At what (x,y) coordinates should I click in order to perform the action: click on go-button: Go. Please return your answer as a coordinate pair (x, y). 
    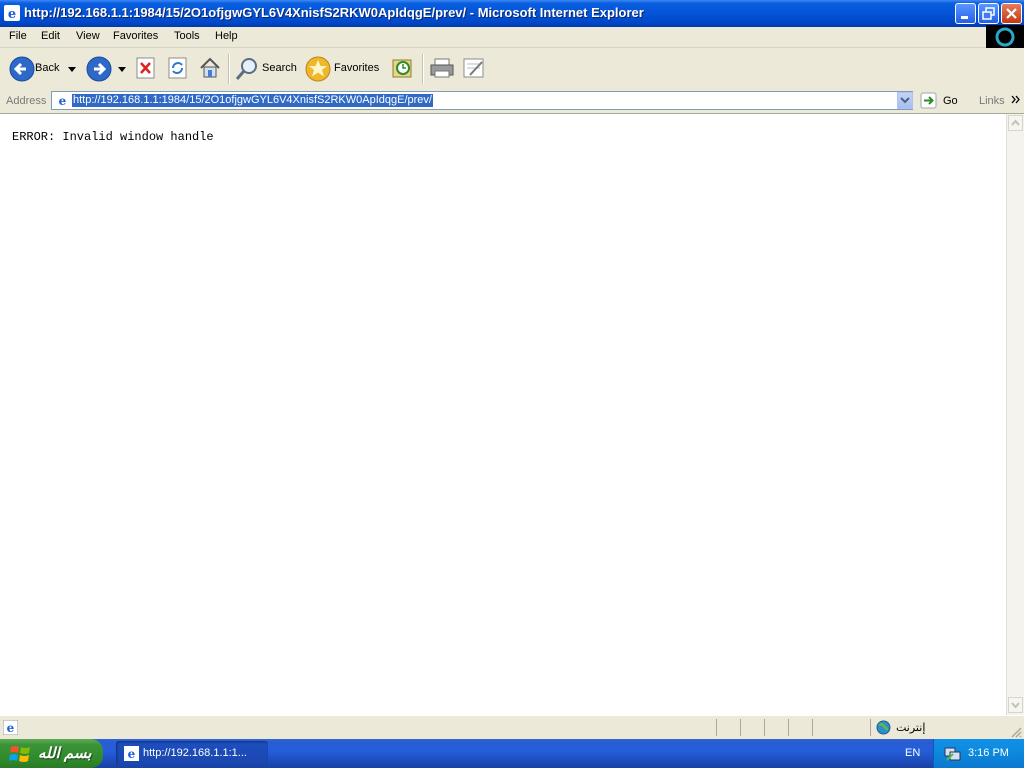
    Looking at the image, I should click on (943, 101).